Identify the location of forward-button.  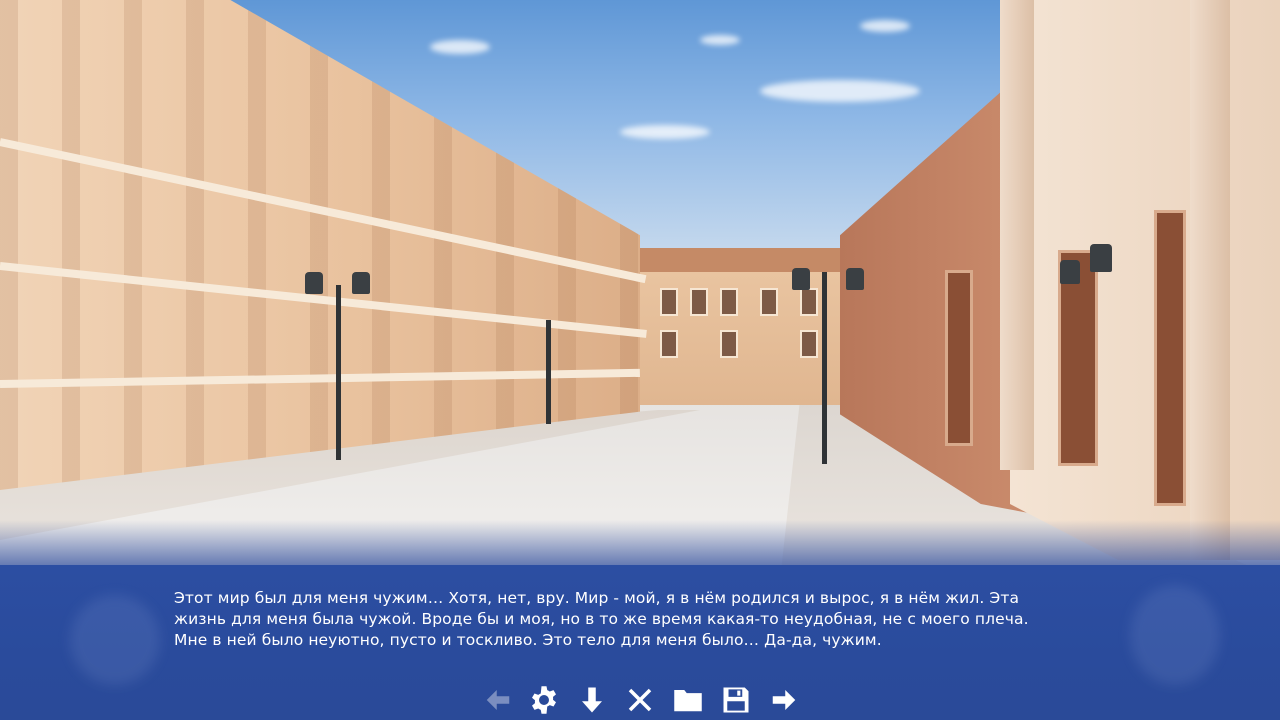
(784, 700).